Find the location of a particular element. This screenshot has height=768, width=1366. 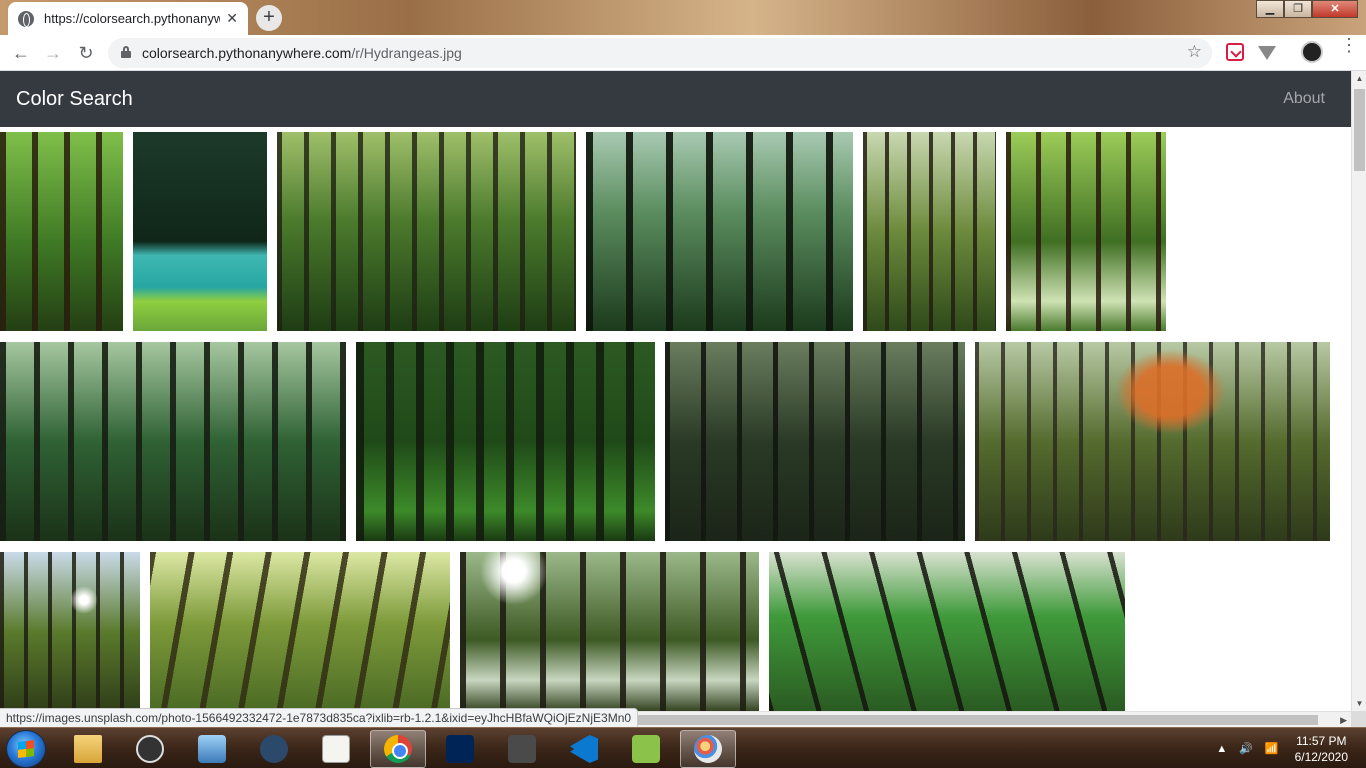

lambda-app-icon is located at coordinates (646, 749).